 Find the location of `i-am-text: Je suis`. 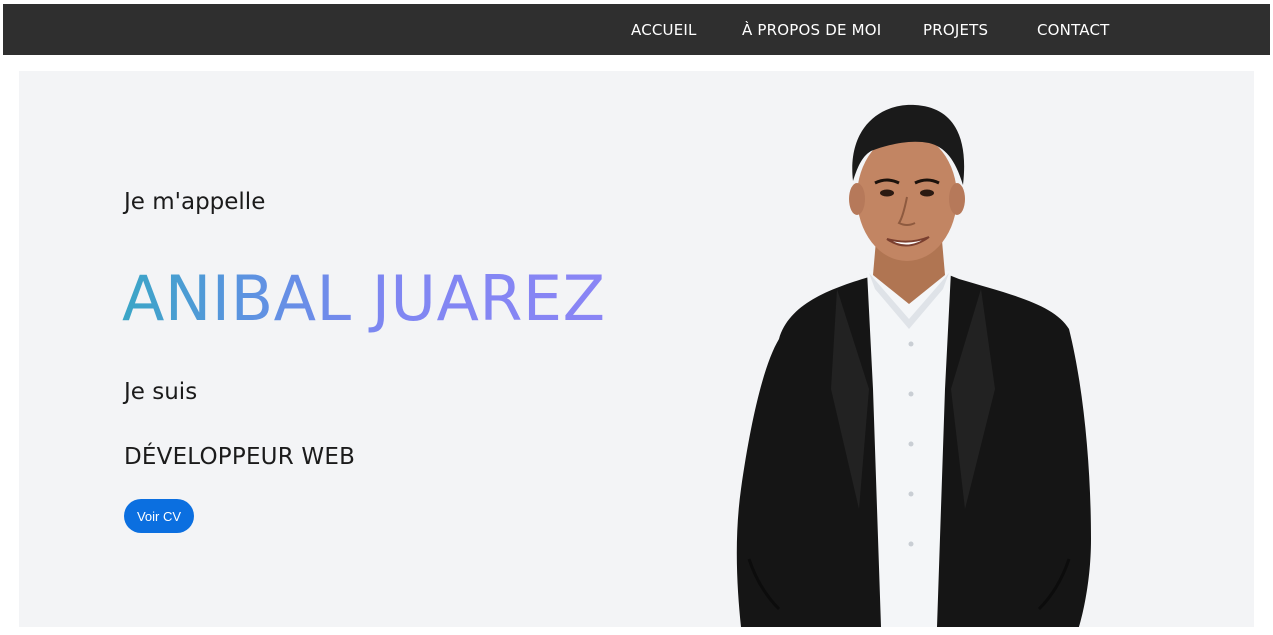

i-am-text: Je suis is located at coordinates (161, 392).